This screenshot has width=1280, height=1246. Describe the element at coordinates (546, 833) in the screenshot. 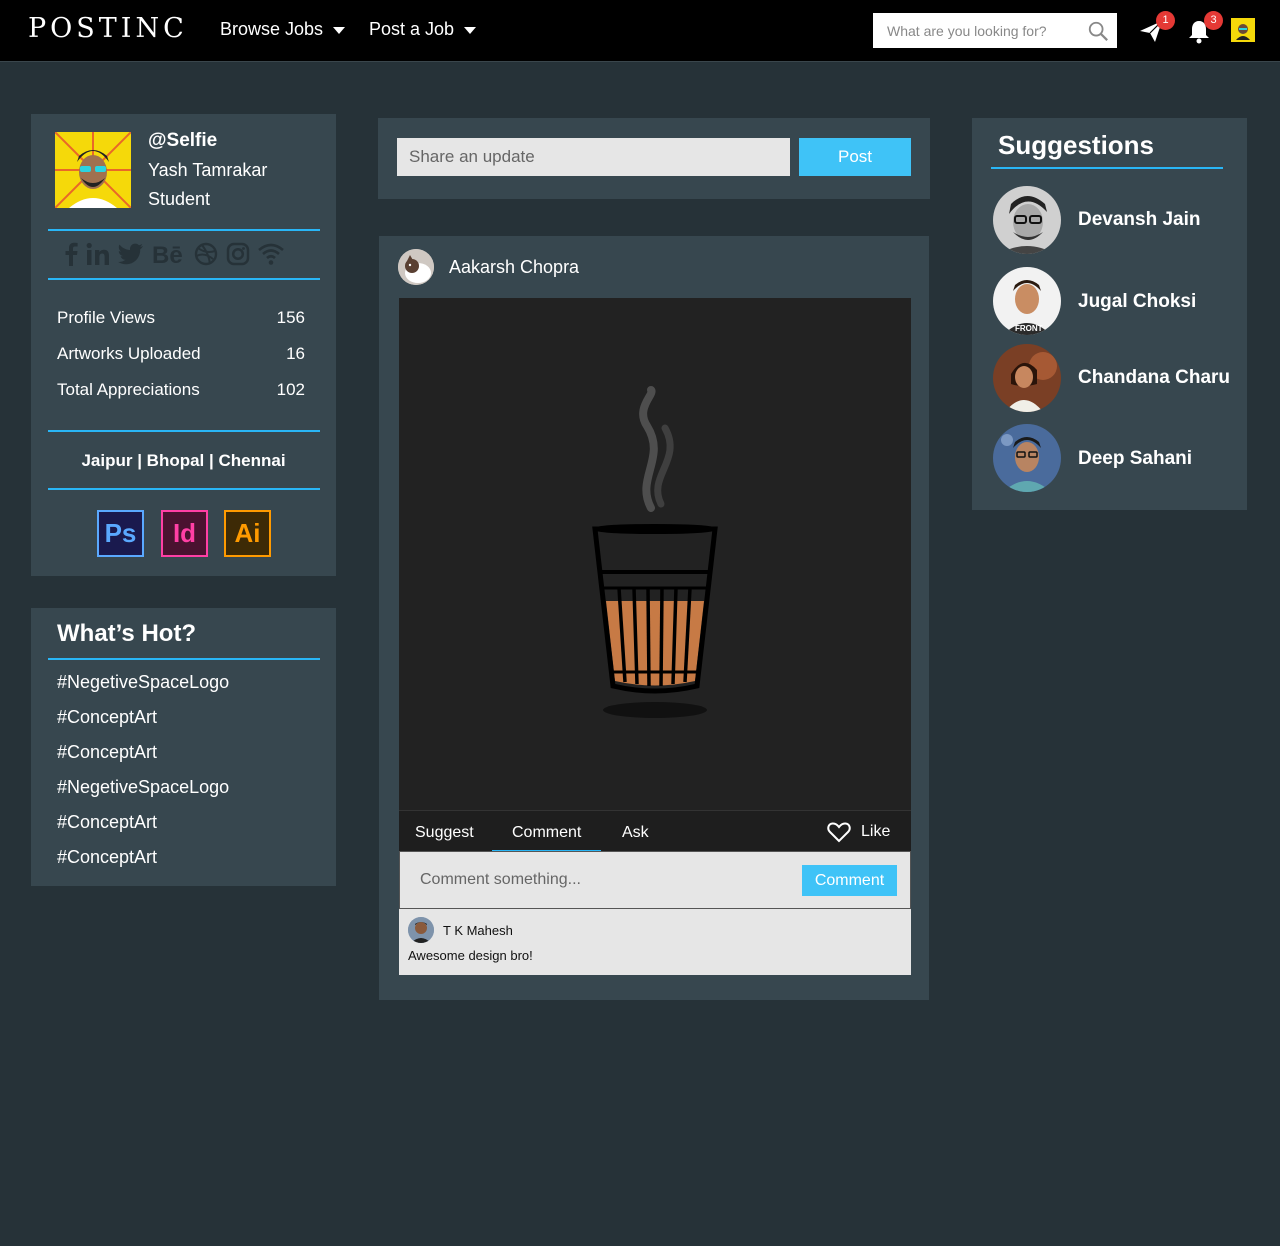

I see `tab-comment: Comment` at that location.